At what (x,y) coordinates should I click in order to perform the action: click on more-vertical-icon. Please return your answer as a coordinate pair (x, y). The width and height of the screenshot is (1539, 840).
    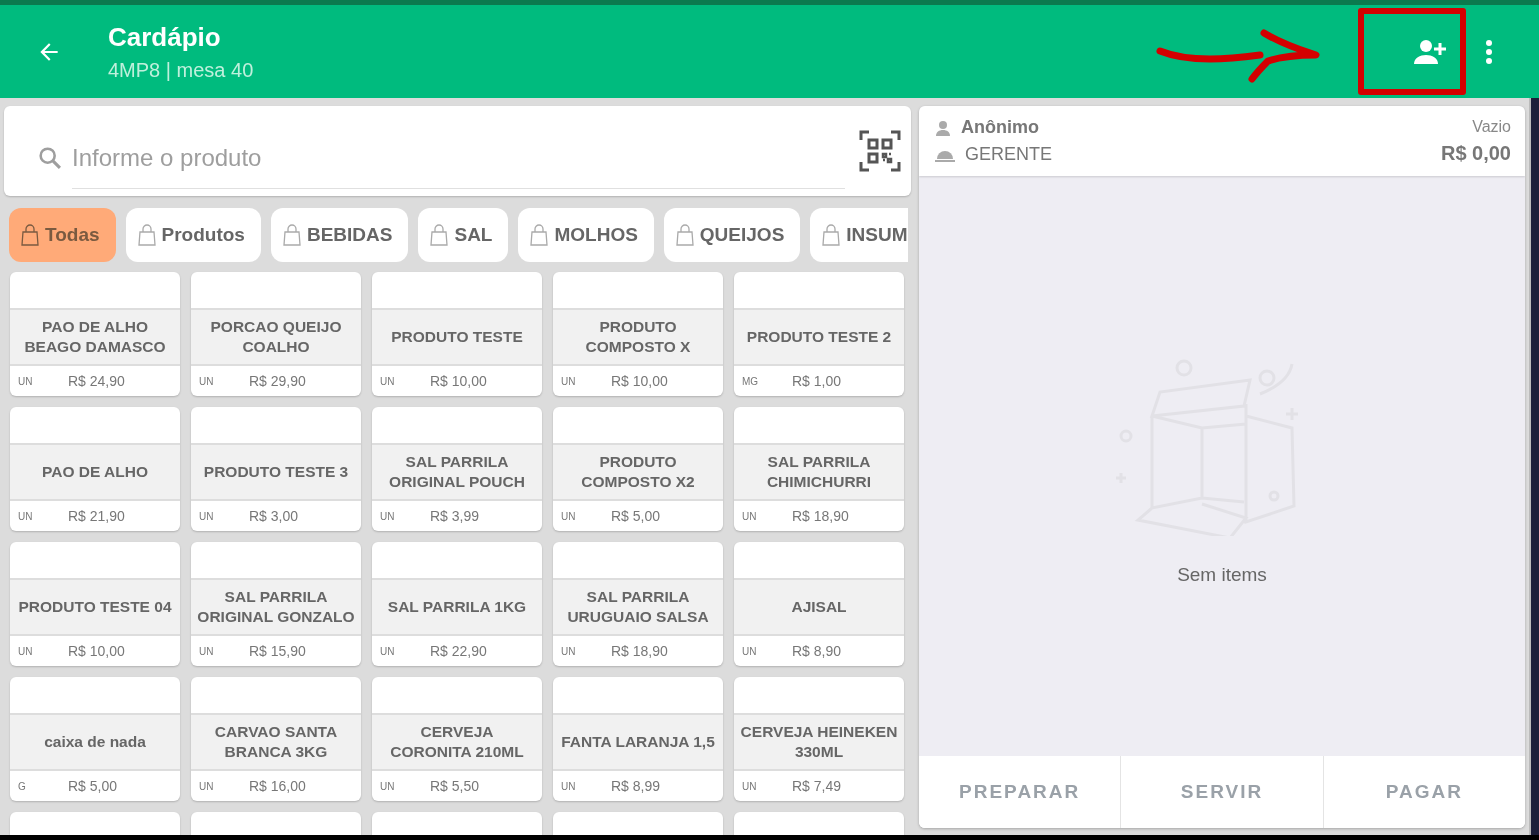
    Looking at the image, I should click on (1489, 51).